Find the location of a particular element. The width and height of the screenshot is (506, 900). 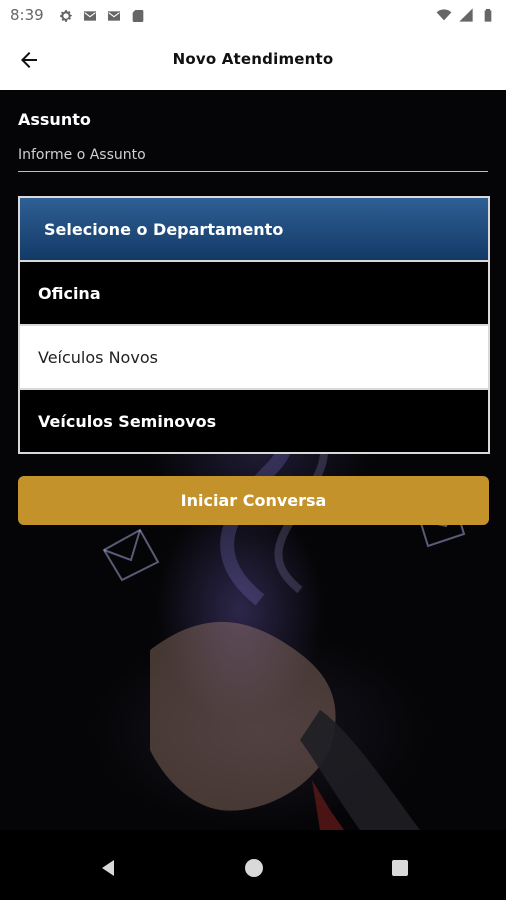

app-bar: Novo Atendimento is located at coordinates (253, 60).